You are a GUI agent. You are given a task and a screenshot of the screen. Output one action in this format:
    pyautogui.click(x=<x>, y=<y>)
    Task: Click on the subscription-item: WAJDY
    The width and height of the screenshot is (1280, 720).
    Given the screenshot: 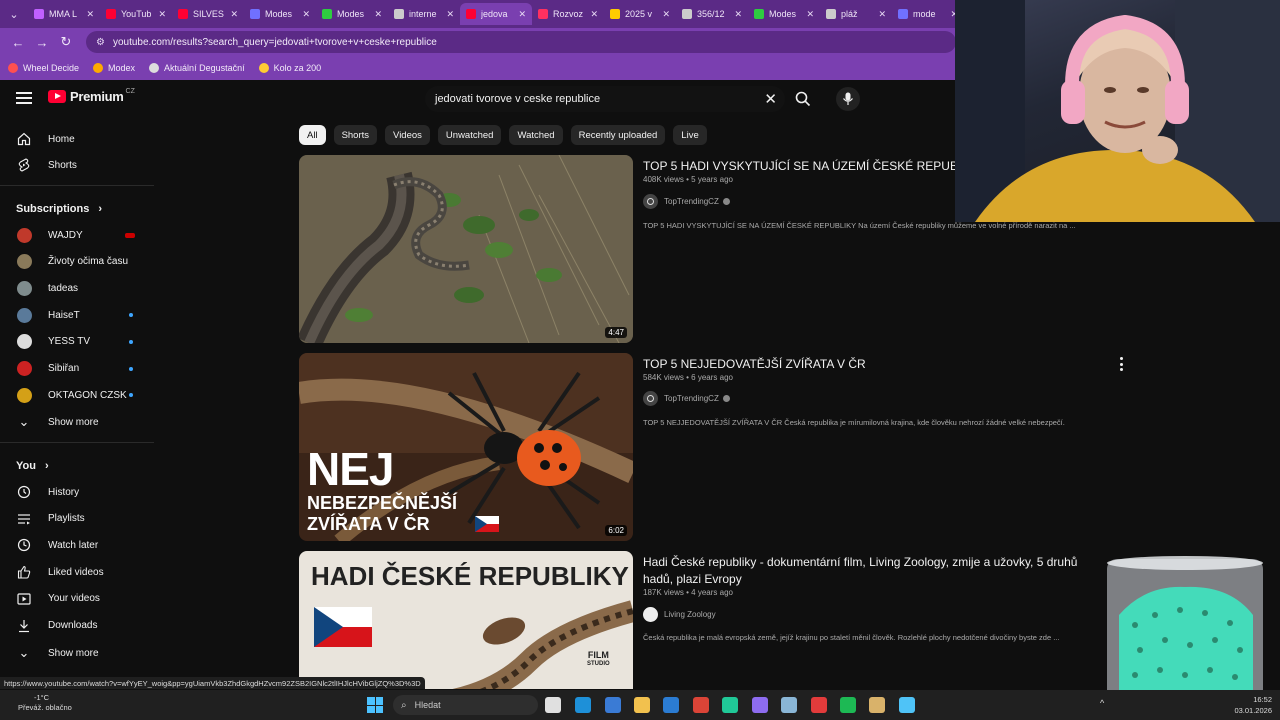 What is the action you would take?
    pyautogui.click(x=77, y=235)
    